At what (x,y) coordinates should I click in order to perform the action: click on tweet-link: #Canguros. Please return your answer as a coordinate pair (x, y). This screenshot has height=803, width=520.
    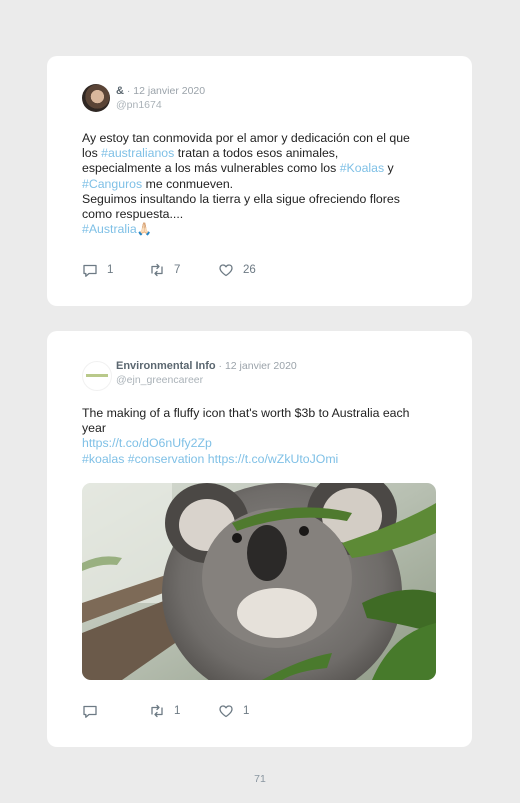
    Looking at the image, I should click on (112, 184).